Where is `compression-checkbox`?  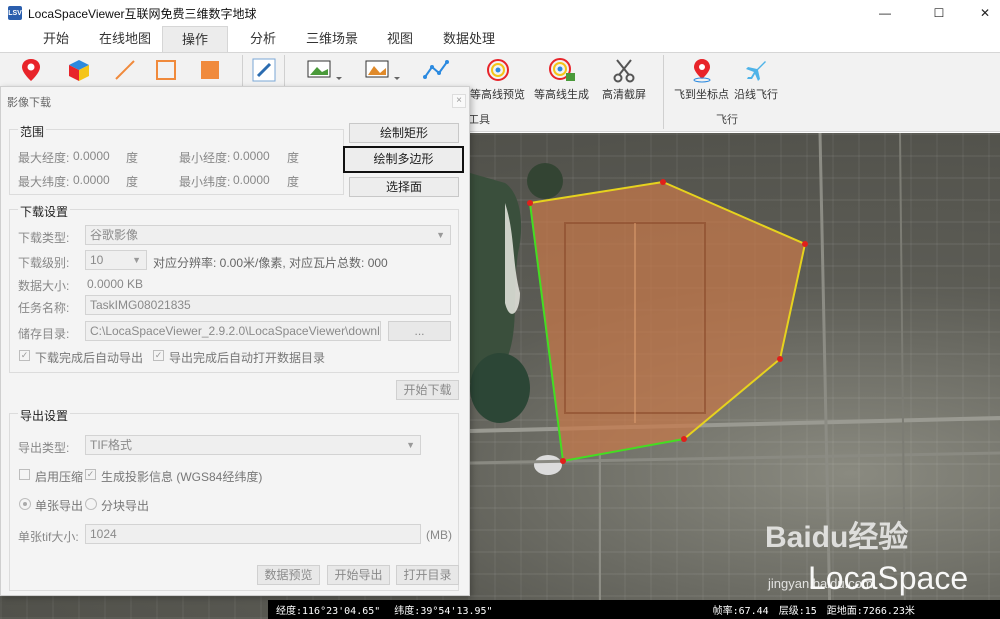
compression-checkbox is located at coordinates (24, 474).